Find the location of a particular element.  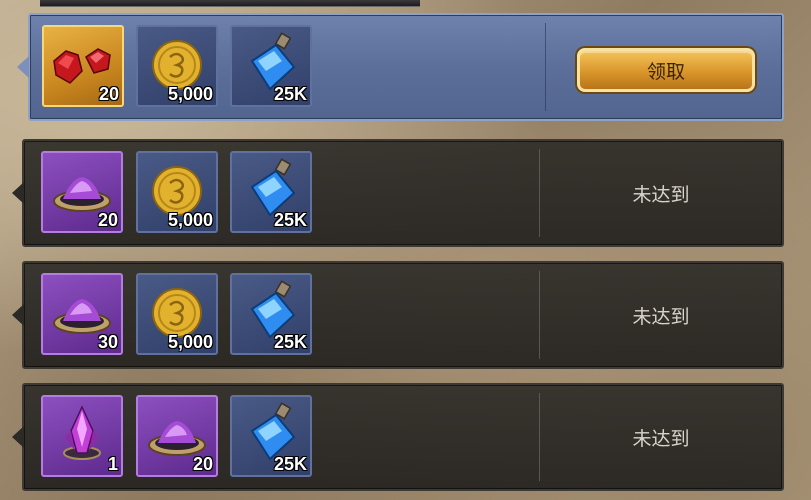

top-panel-edge is located at coordinates (230, 3).